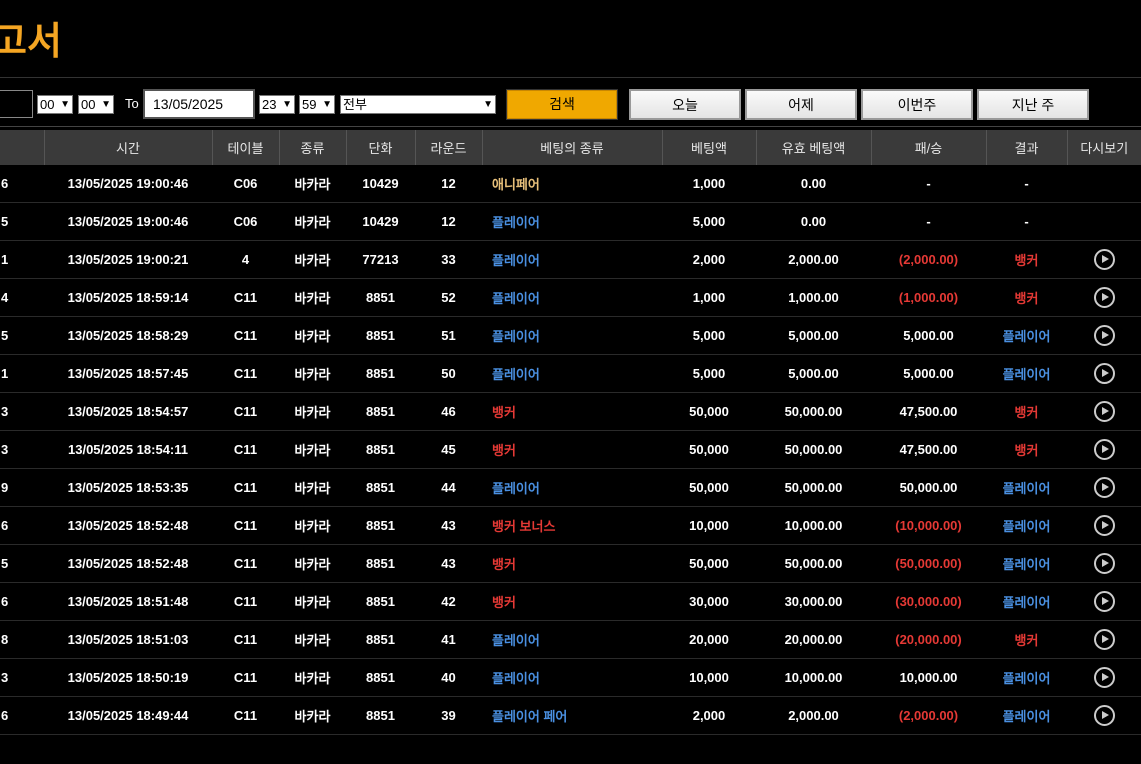 The width and height of the screenshot is (1141, 764). What do you see at coordinates (128, 221) in the screenshot?
I see `time-cell: 13/05/2025 19:00:46` at bounding box center [128, 221].